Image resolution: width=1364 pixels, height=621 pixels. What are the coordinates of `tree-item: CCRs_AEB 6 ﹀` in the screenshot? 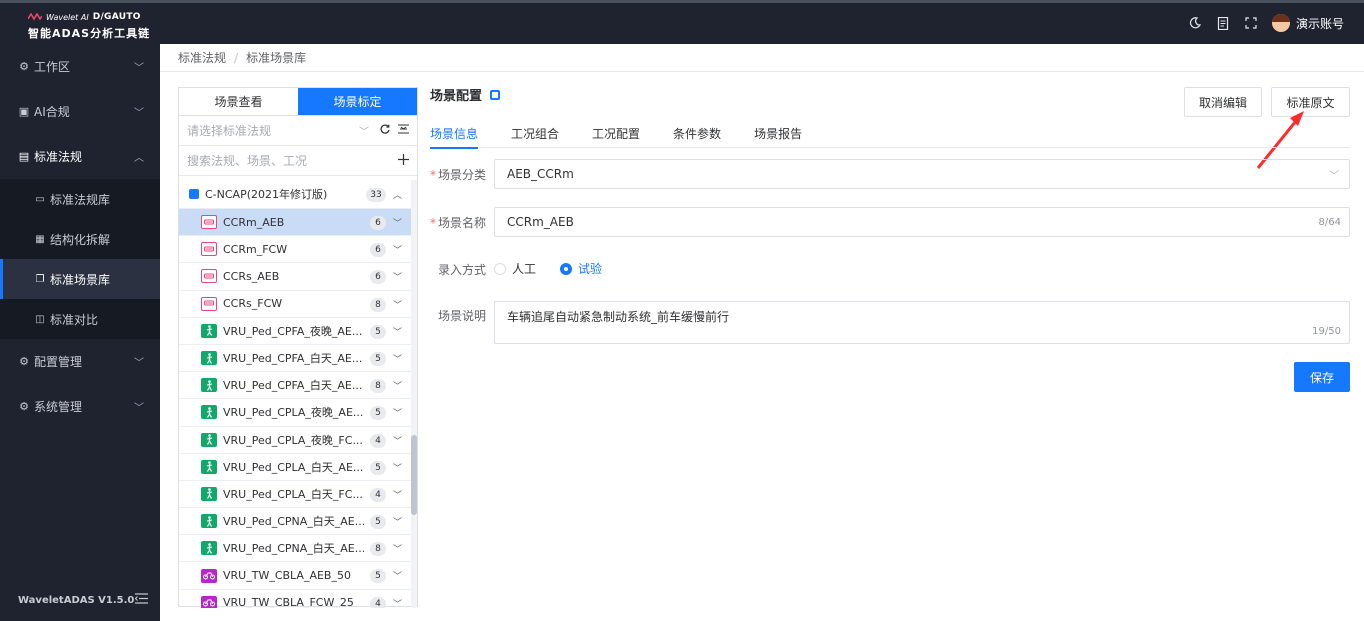 It's located at (295, 277).